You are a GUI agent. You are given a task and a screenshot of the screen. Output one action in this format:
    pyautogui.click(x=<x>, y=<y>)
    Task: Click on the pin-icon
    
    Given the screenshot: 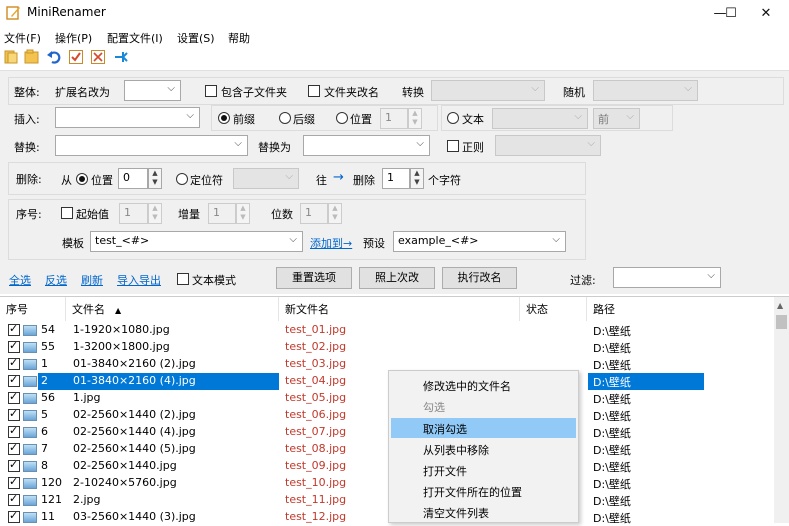 What is the action you would take?
    pyautogui.click(x=121, y=57)
    